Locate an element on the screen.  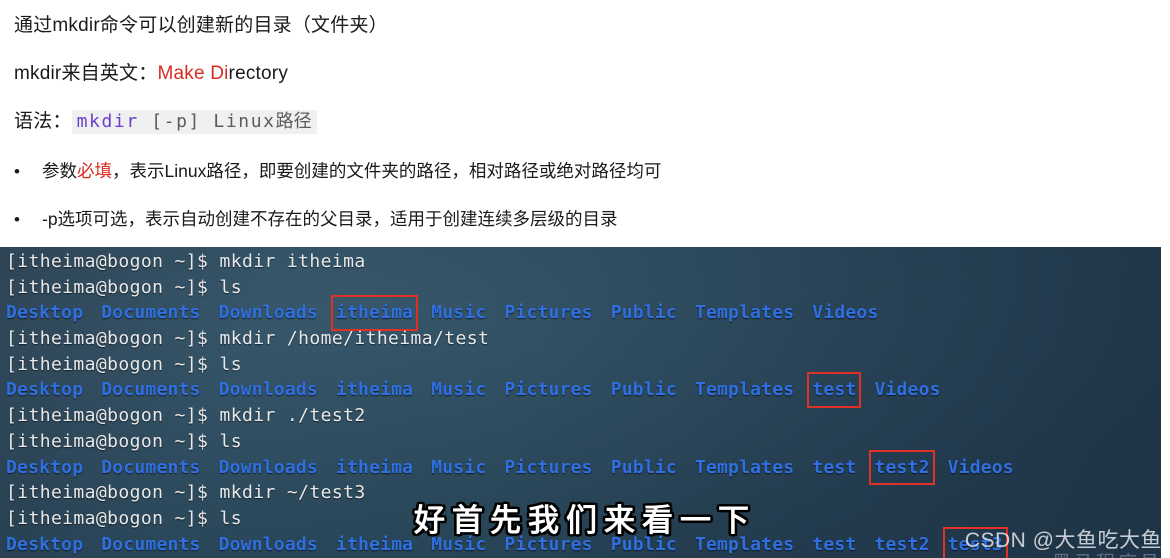
bullet-item-required: • 参数必填，表示Linux路径，即要创建的文件夹的路径，相对路径或绝对路径均可 is located at coordinates (338, 171).